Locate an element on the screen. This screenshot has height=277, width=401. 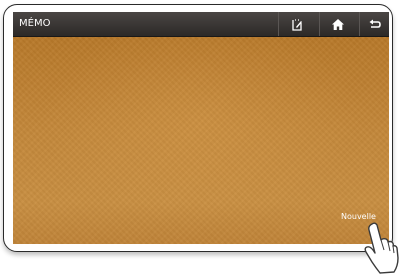
back-button is located at coordinates (374, 24).